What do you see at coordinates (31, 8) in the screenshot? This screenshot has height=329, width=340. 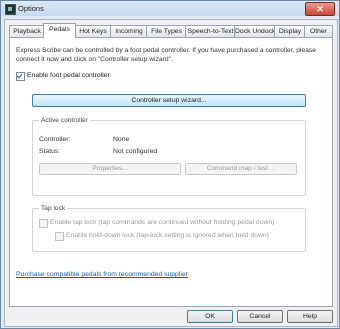 I see `window-title: Options` at bounding box center [31, 8].